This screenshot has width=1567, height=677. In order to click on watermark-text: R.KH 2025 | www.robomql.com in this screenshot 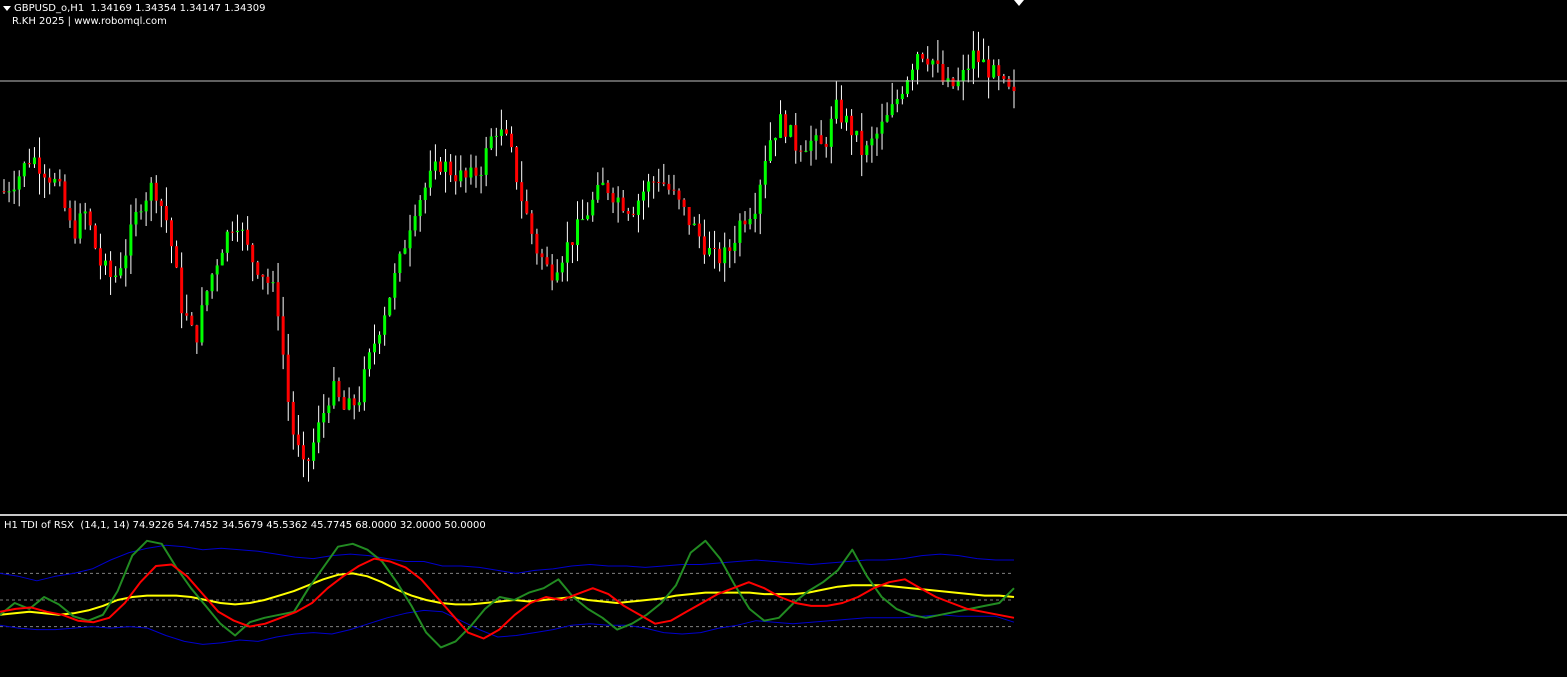, I will do `click(89, 21)`.